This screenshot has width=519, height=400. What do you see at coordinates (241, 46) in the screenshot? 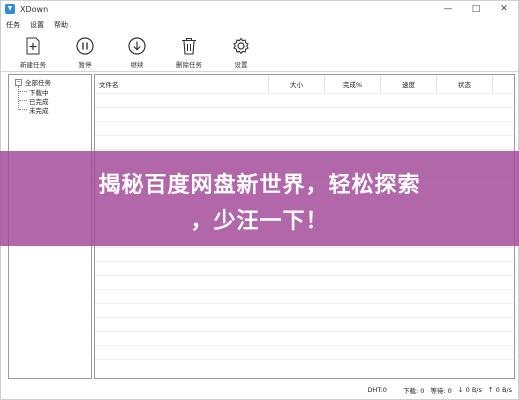
I see `gear-icon` at bounding box center [241, 46].